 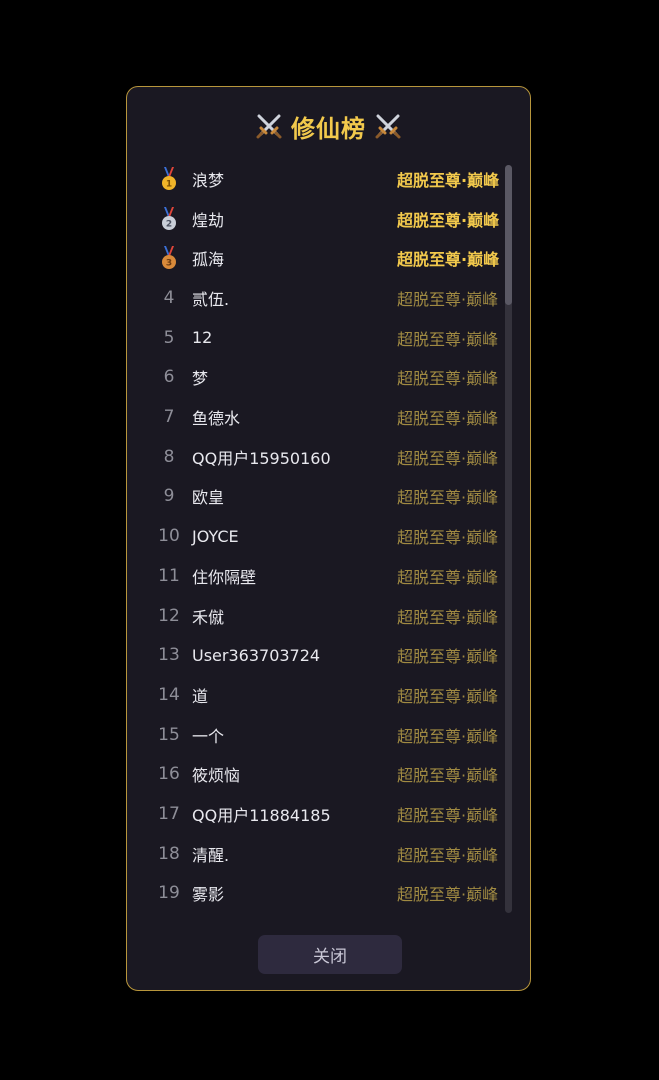 I want to click on list-item: 1 浪梦 超脱至尊·巅峰, so click(x=318, y=179).